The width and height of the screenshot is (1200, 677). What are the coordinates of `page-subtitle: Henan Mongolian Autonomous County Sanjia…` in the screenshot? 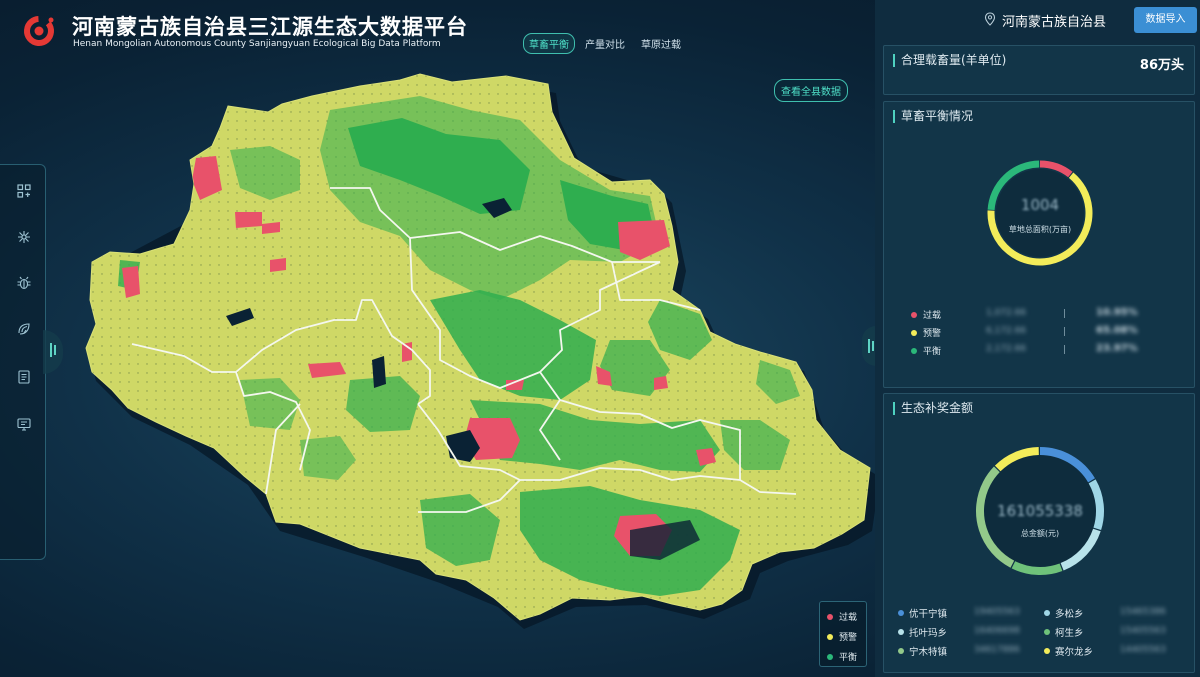 It's located at (257, 44).